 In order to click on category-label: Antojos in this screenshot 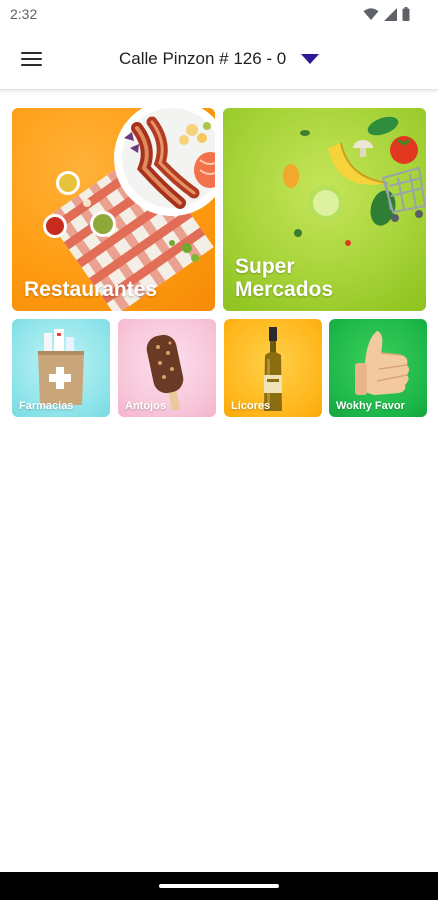, I will do `click(145, 405)`.